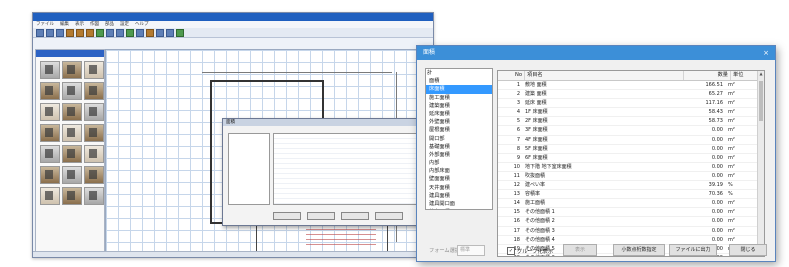 This screenshot has height=267, width=789. What do you see at coordinates (130, 32) in the screenshot?
I see `3d-view-icon` at bounding box center [130, 32].